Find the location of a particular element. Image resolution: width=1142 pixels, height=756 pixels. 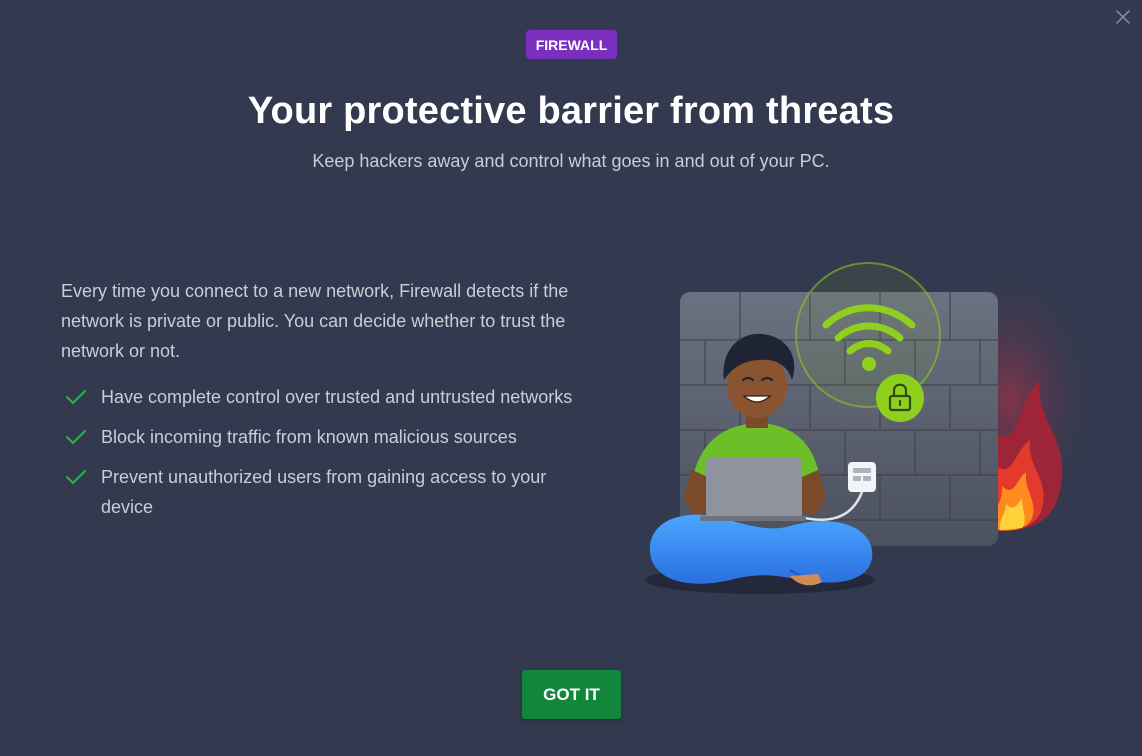

ethernet-socket-icon is located at coordinates (862, 477).